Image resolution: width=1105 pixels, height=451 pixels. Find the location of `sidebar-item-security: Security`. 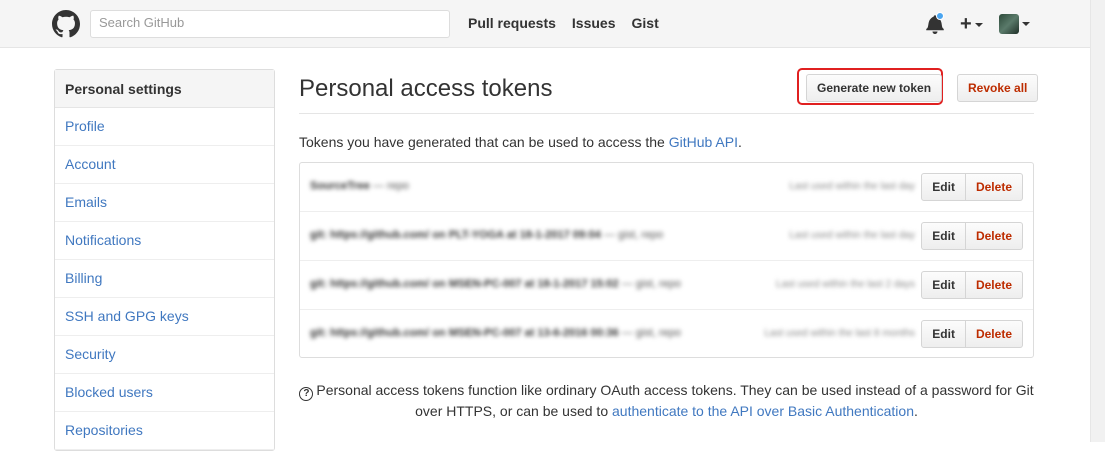

sidebar-item-security: Security is located at coordinates (164, 355).